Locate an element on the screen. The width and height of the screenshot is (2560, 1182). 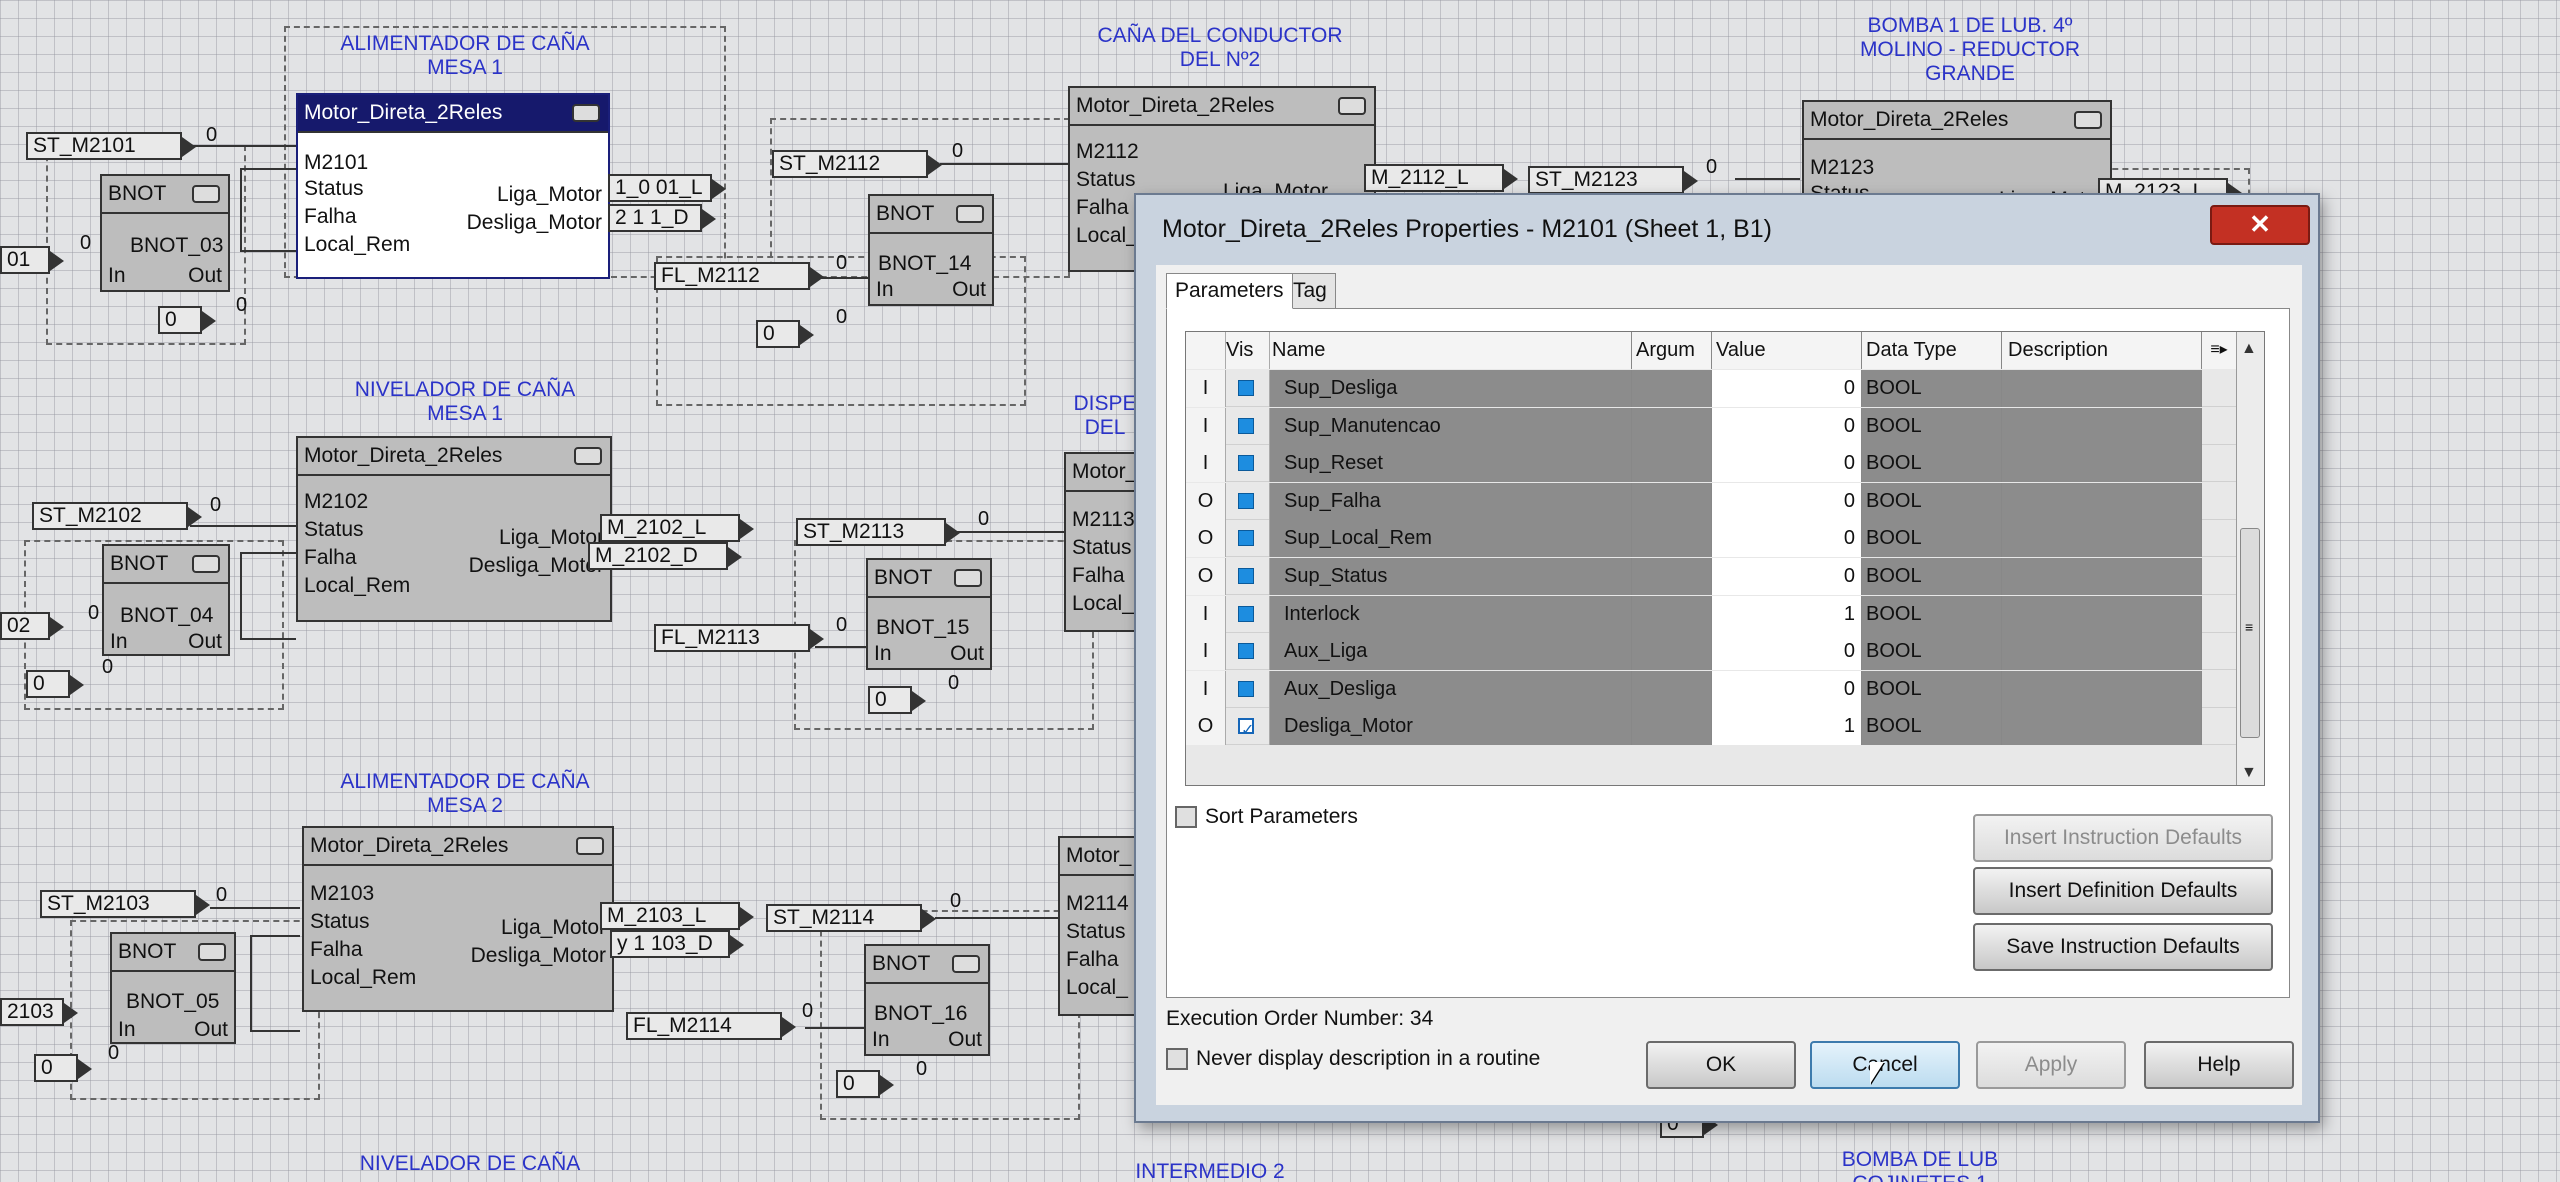
ok-button: OK is located at coordinates (1721, 1065).